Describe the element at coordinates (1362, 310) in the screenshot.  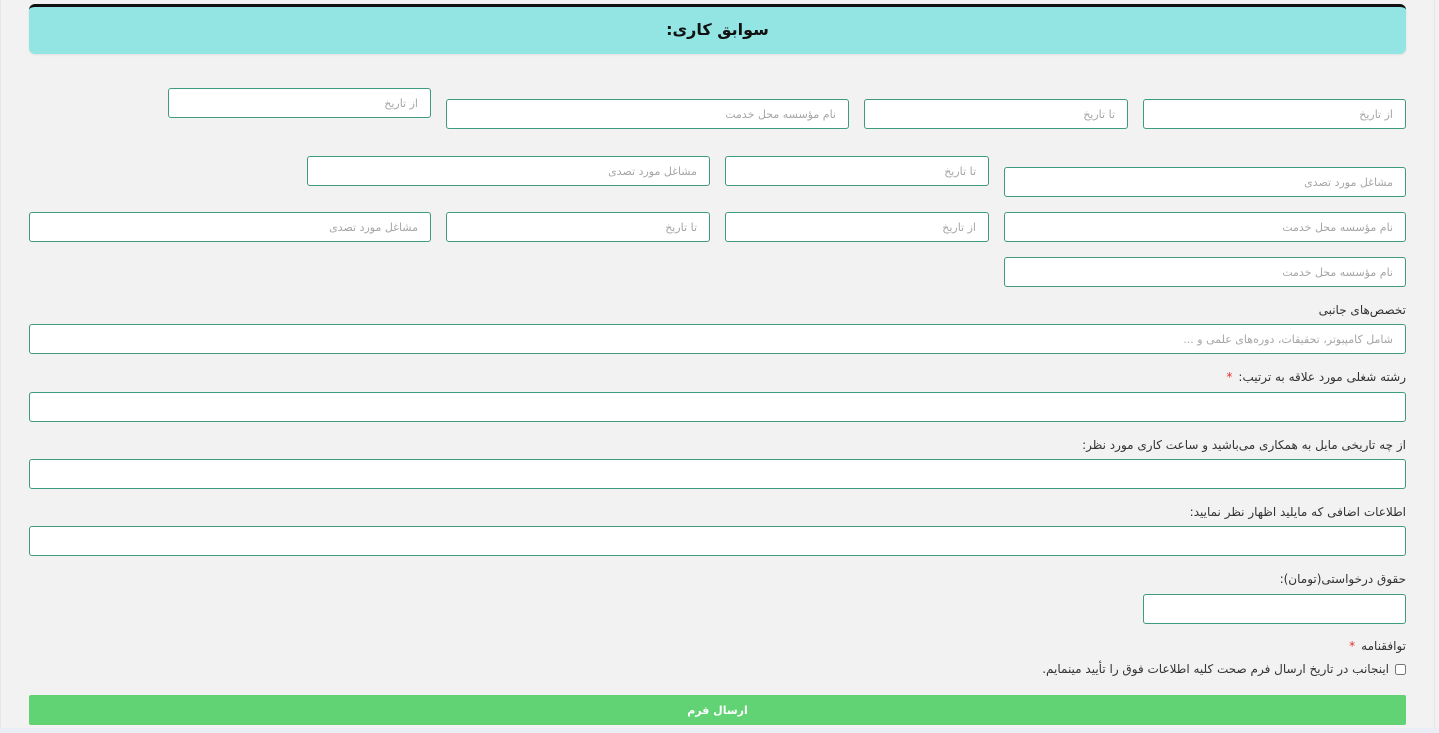
I see `side-skills-label: تخصص‌های جانبی` at that location.